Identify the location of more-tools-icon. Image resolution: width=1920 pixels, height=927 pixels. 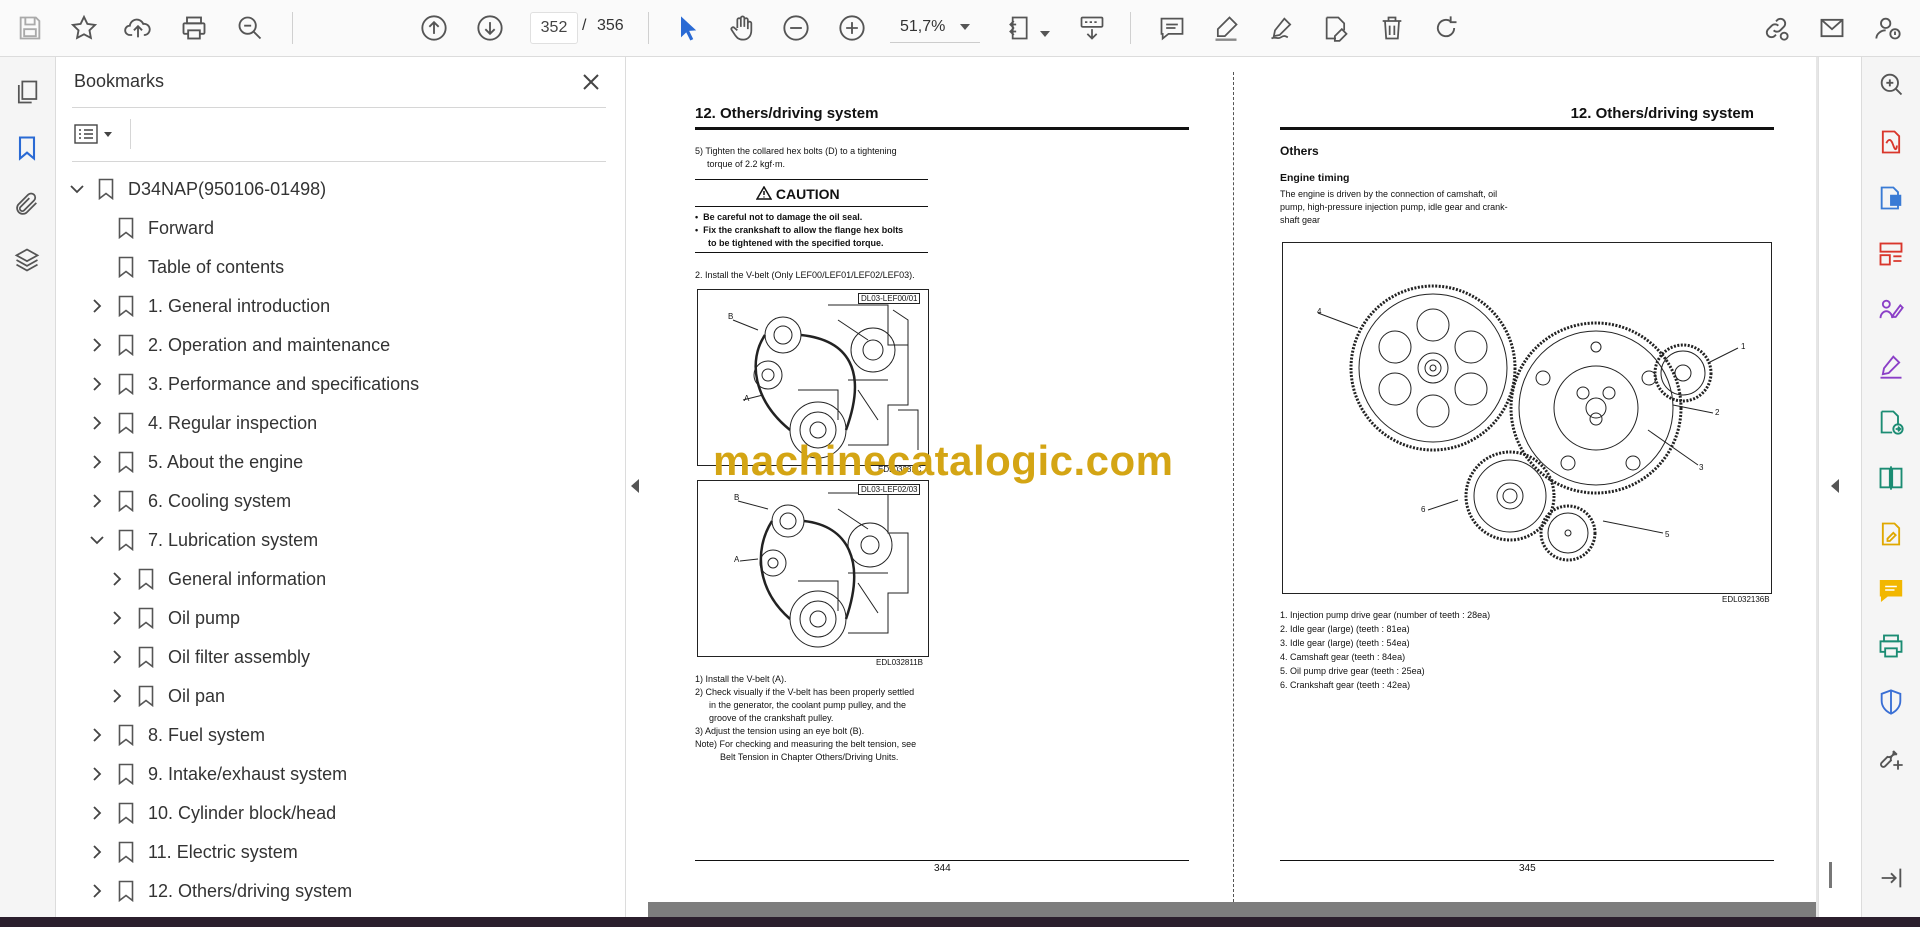
(1891, 758).